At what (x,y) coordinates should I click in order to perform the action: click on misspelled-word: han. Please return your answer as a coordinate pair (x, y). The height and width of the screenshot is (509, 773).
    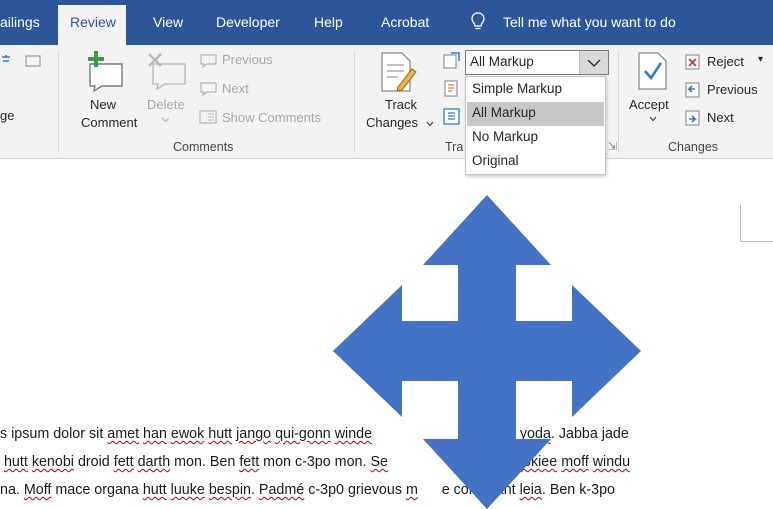
    Looking at the image, I should click on (155, 434).